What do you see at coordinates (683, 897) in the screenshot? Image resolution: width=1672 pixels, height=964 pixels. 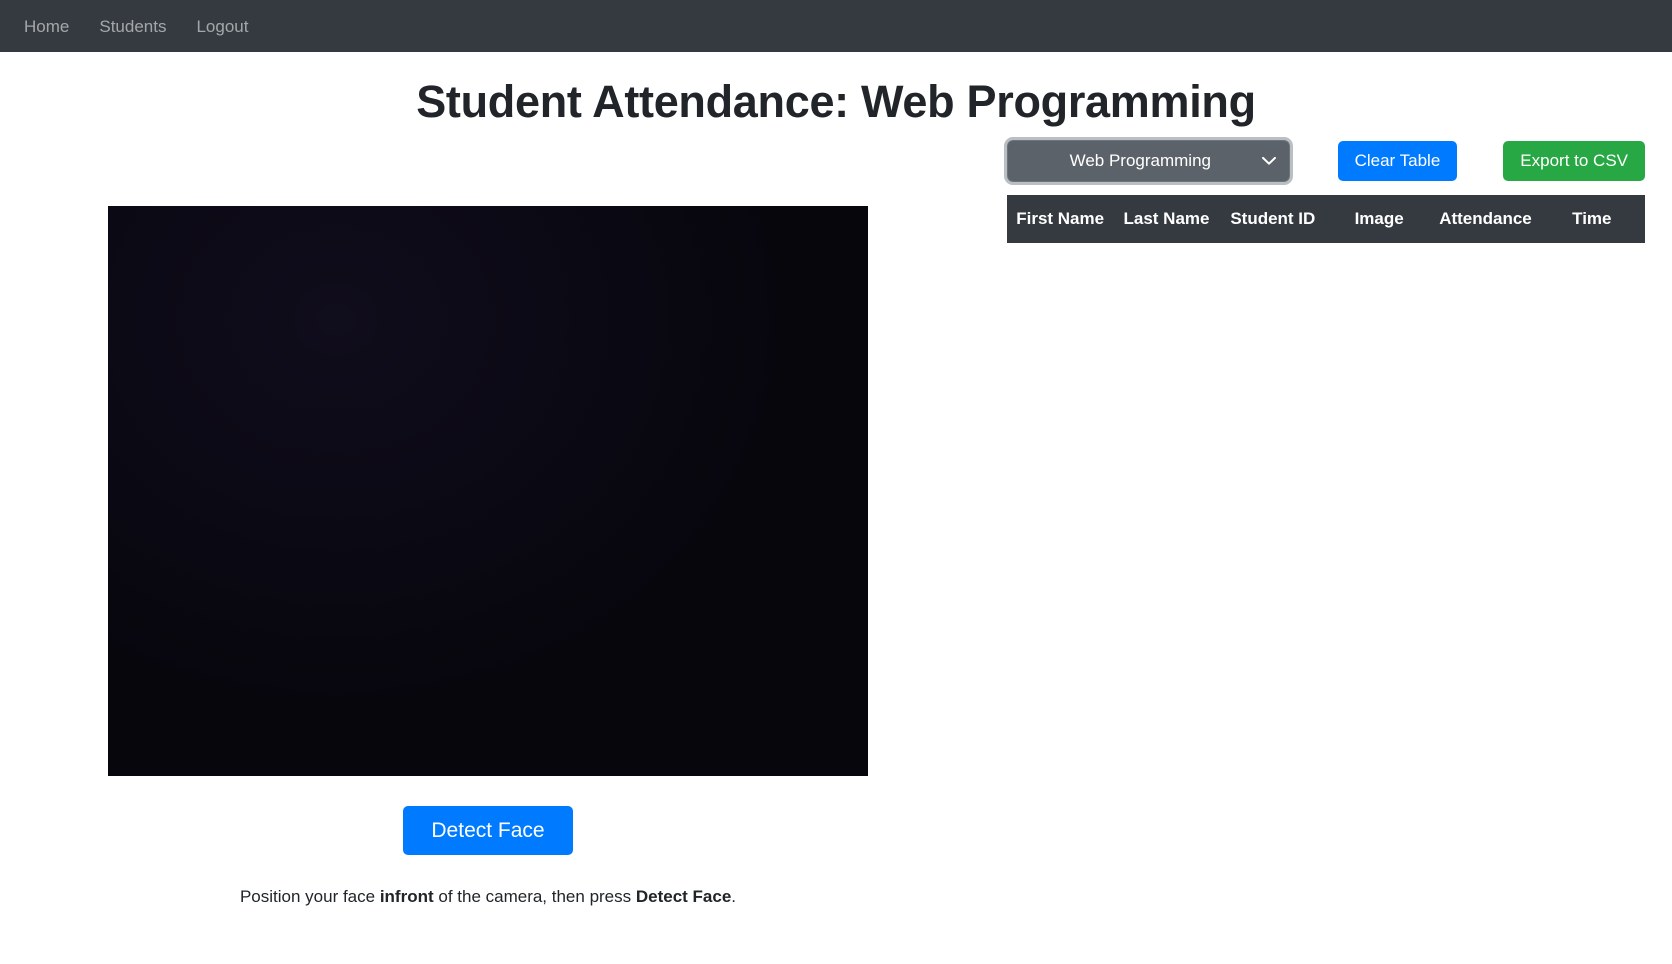 I see `hint-bold-detect-face: Detect Face` at bounding box center [683, 897].